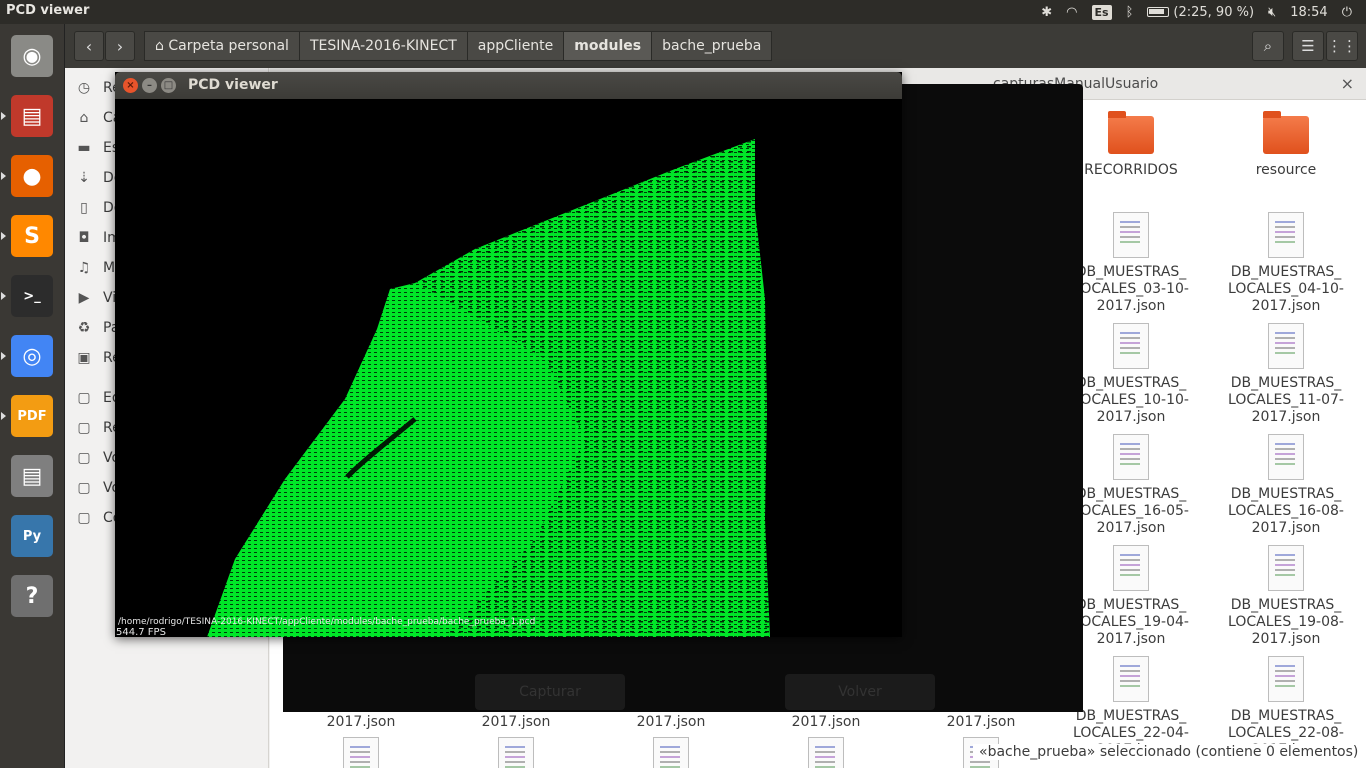 This screenshot has height=768, width=1366. Describe the element at coordinates (1131, 596) in the screenshot. I see `file-item: DB_MUESTRAS_ LOCALES_19-04- 2017.json` at that location.